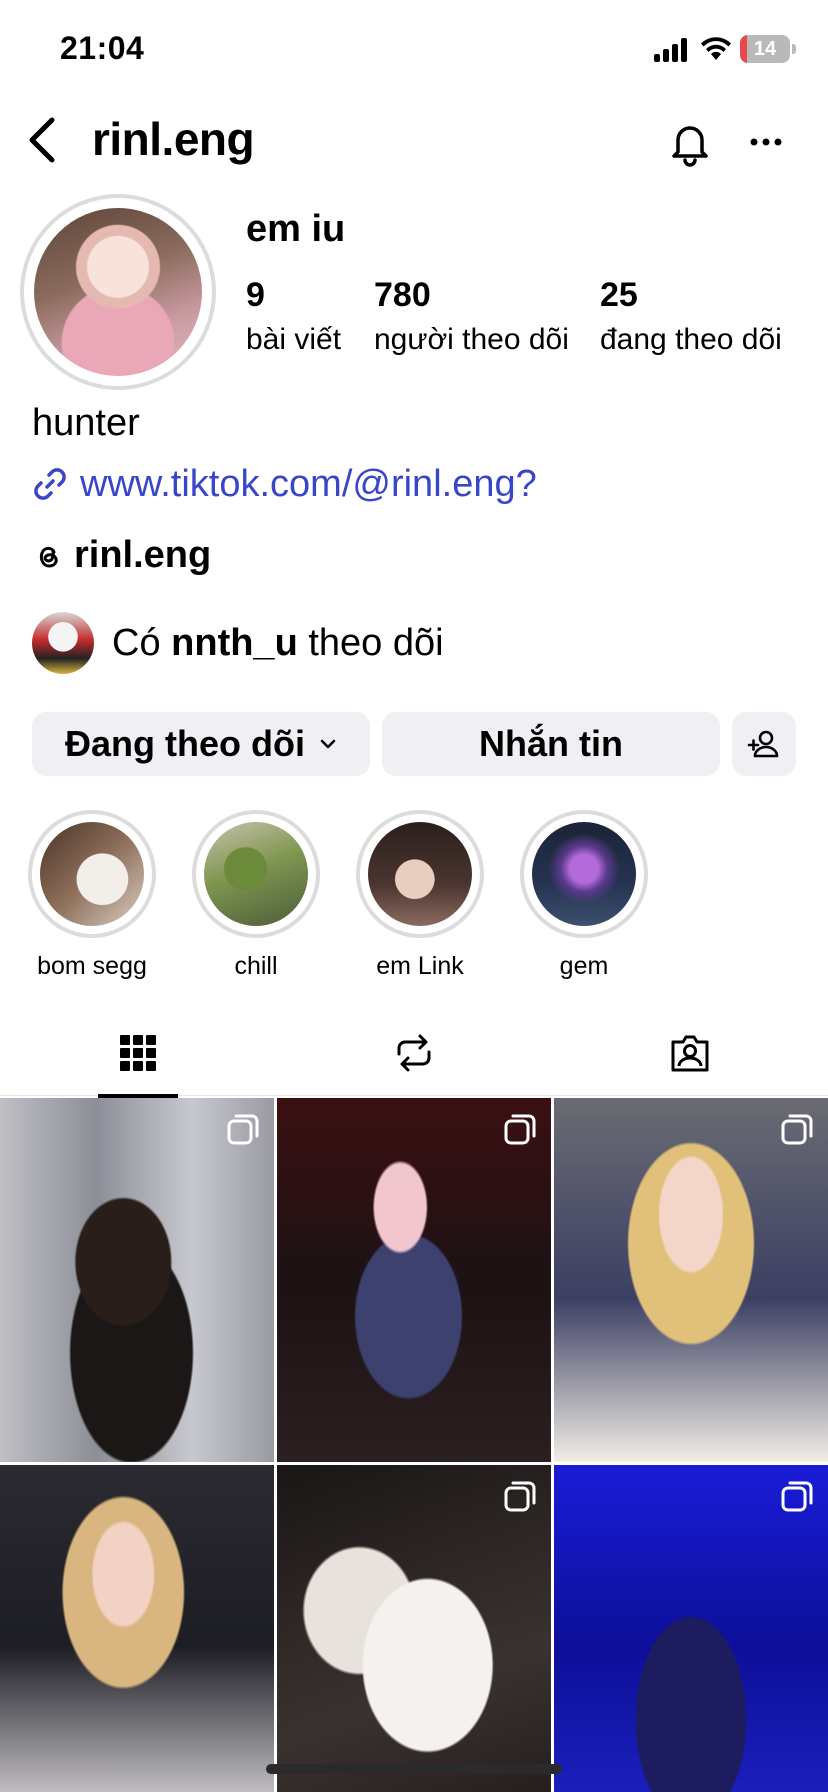 This screenshot has height=1792, width=828. What do you see at coordinates (414, 140) in the screenshot?
I see `profile-header: rinl.eng` at bounding box center [414, 140].